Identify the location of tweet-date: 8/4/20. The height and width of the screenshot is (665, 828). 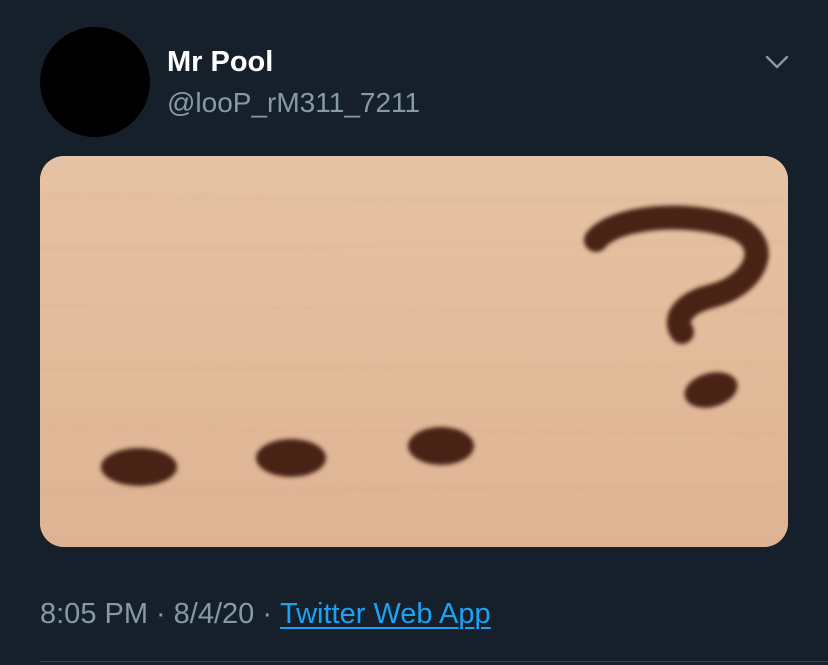
(214, 614).